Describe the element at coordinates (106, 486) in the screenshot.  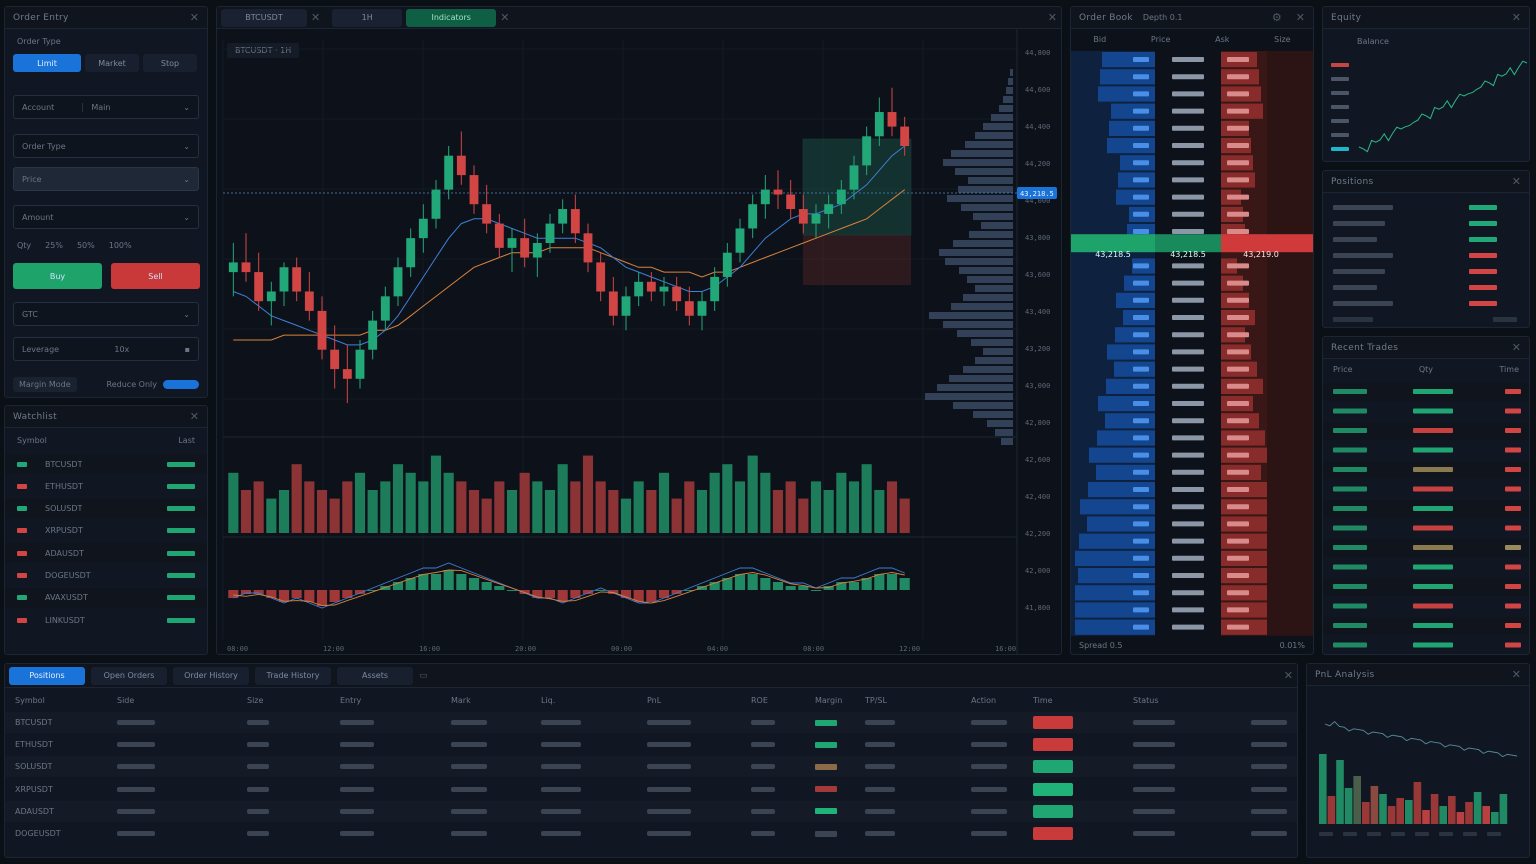
I see `watchlist-row: ETHUSDT` at that location.